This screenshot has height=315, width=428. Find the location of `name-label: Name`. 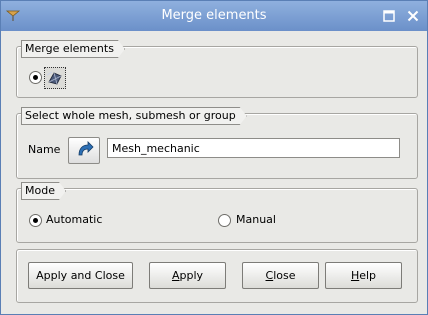

name-label: Name is located at coordinates (44, 149).